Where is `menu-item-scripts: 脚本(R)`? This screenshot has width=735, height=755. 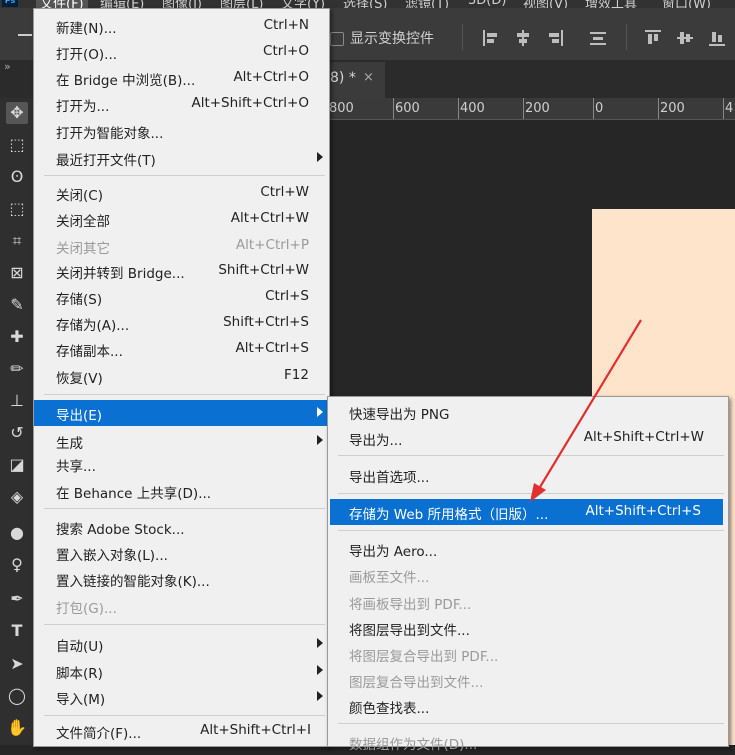 menu-item-scripts: 脚本(R) is located at coordinates (181, 671).